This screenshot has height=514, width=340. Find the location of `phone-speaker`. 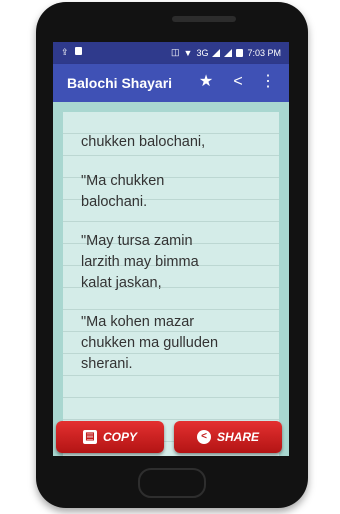

phone-speaker is located at coordinates (204, 19).